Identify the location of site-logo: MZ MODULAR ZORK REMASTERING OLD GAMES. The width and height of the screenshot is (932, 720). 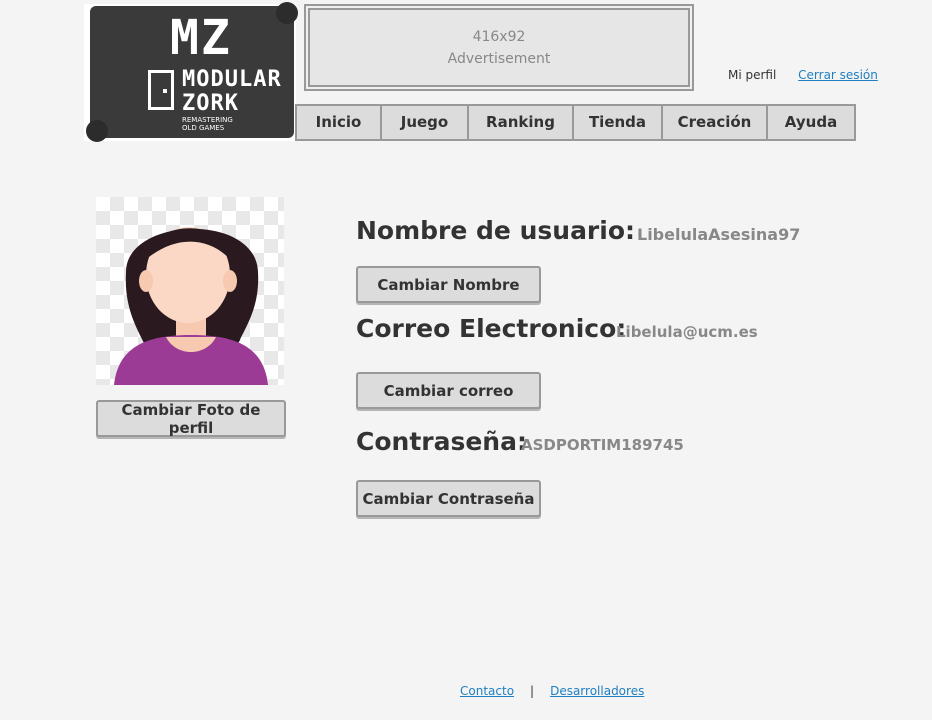
(191, 72).